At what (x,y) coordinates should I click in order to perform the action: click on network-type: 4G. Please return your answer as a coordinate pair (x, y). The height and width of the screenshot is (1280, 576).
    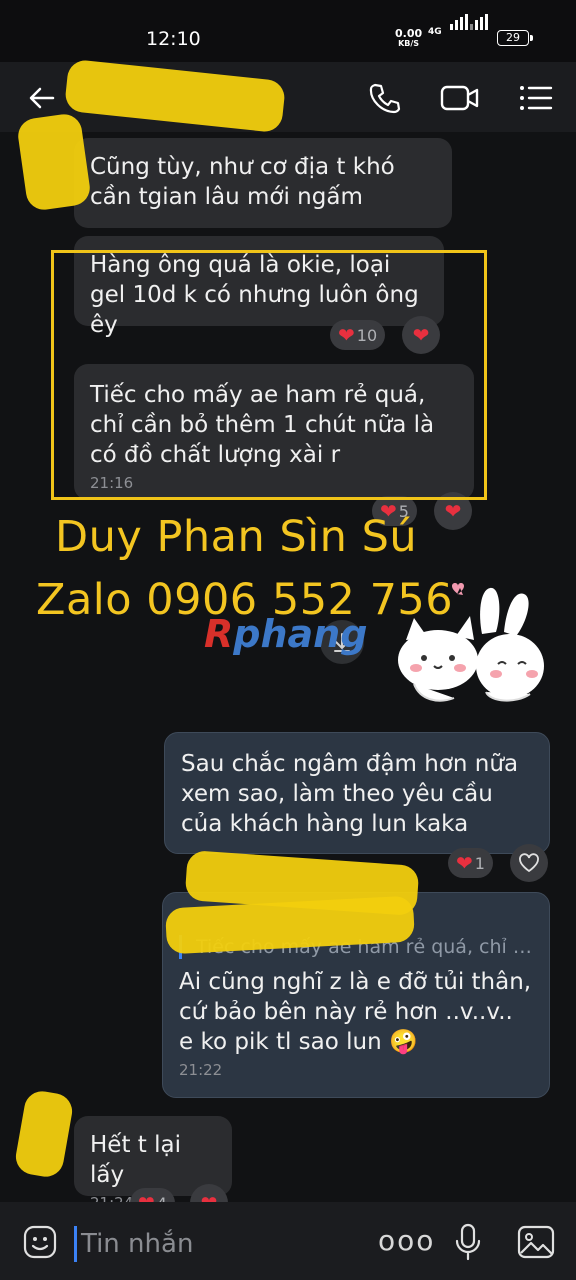
    Looking at the image, I should click on (435, 32).